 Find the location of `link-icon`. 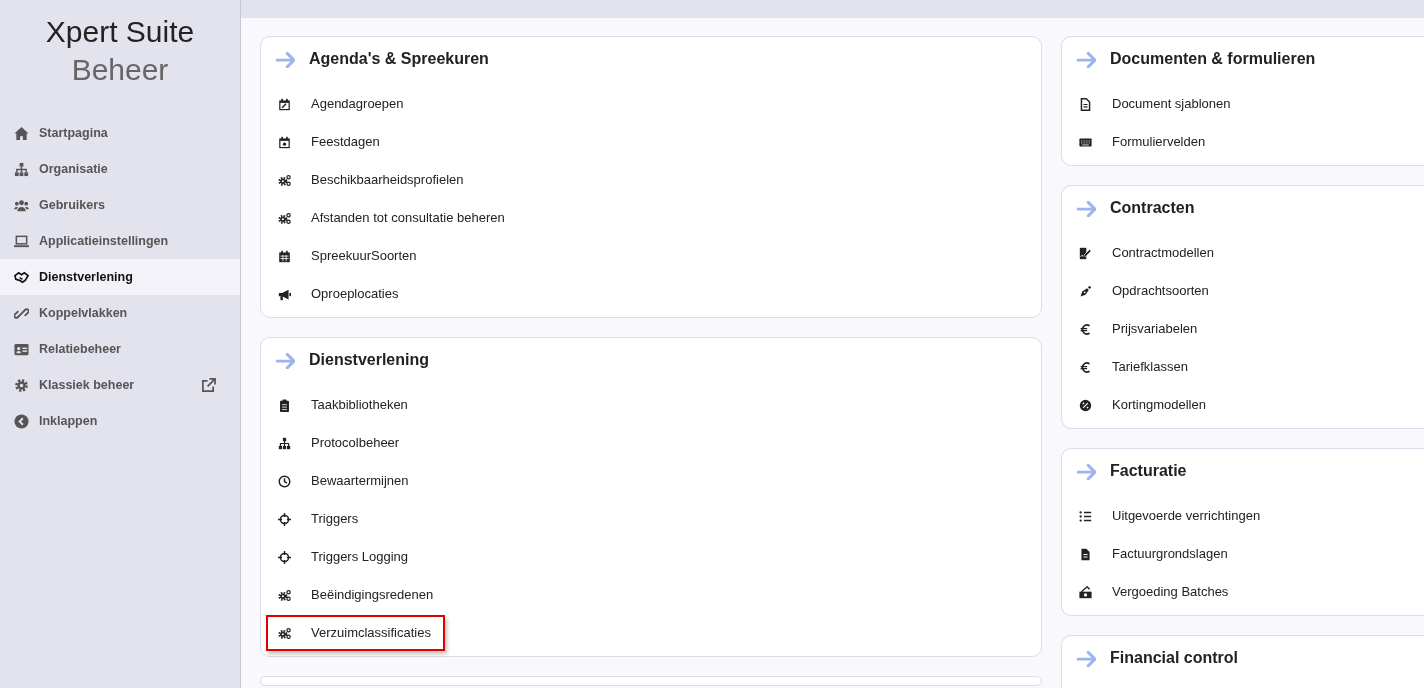

link-icon is located at coordinates (21, 313).